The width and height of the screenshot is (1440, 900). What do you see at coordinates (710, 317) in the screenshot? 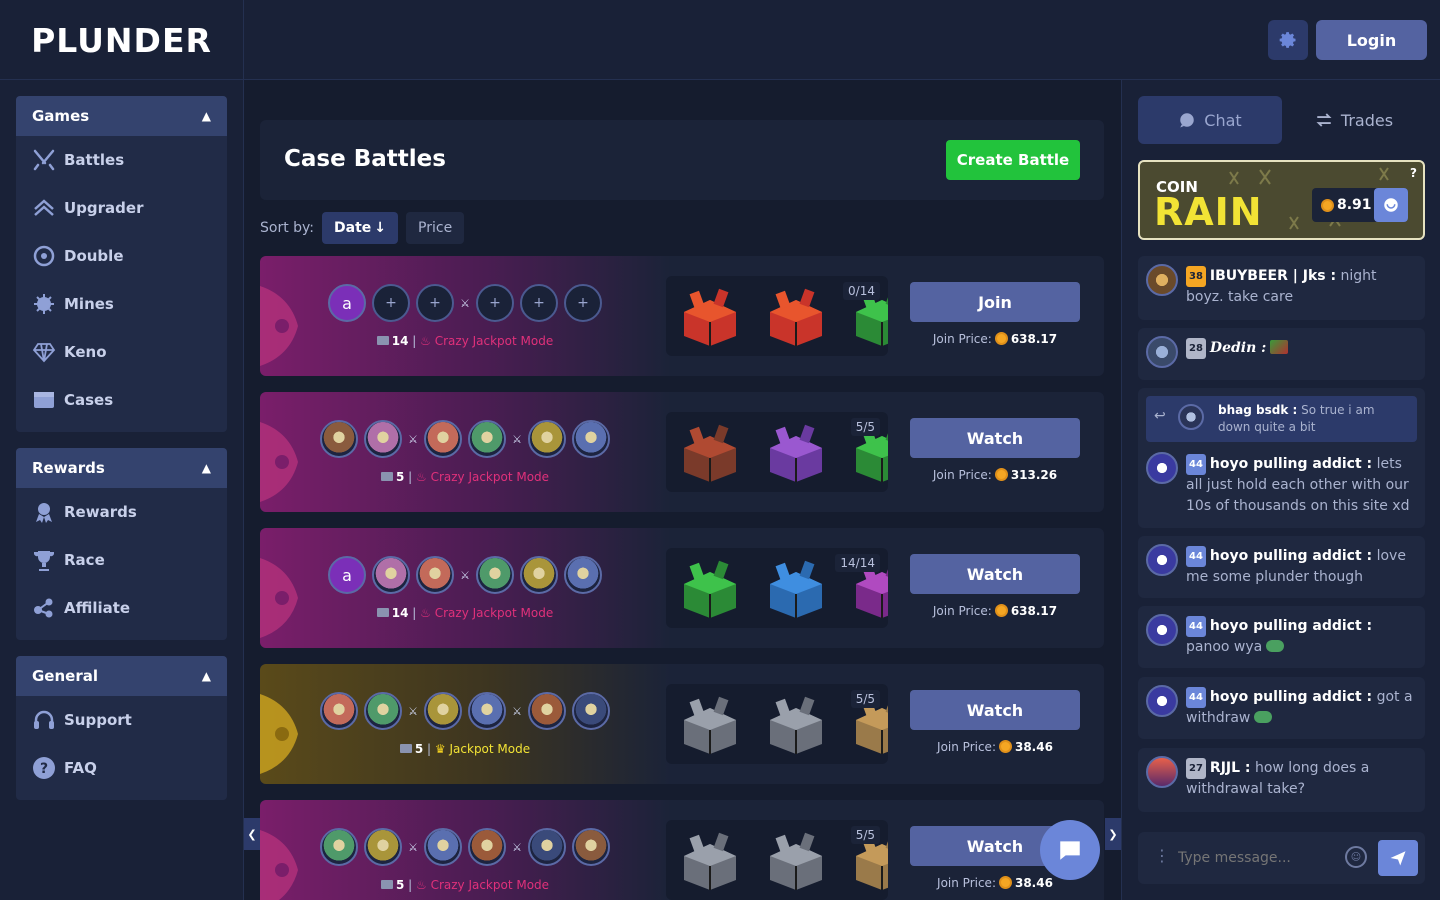
I see `case-image` at bounding box center [710, 317].